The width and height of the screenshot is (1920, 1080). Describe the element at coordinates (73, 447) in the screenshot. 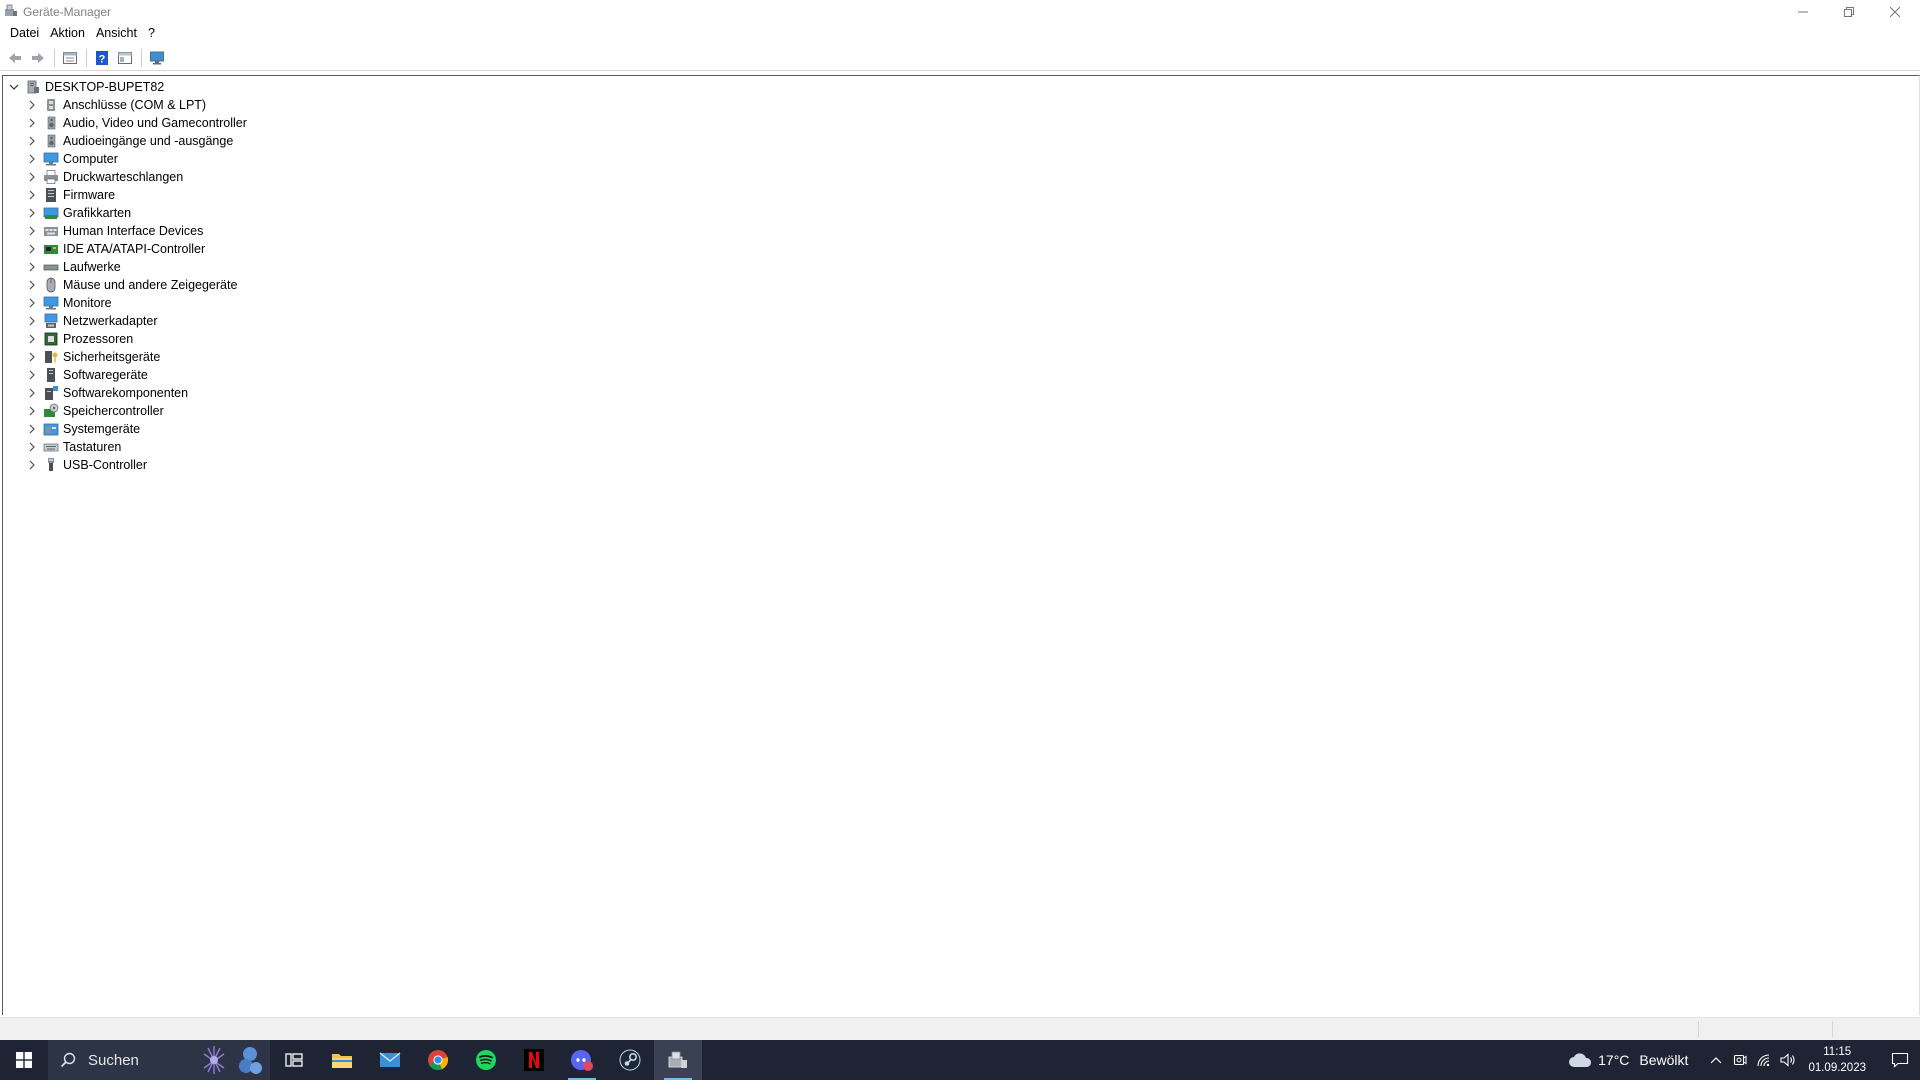

I see `tree-item: Tastaturen` at that location.